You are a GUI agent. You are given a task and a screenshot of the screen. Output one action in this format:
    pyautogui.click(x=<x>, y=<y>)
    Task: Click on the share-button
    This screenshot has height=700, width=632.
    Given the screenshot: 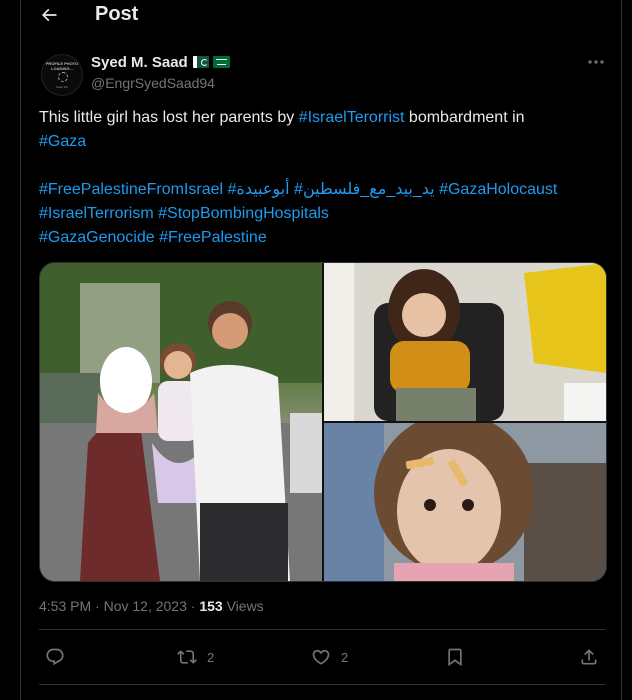 What is the action you would take?
    pyautogui.click(x=589, y=657)
    